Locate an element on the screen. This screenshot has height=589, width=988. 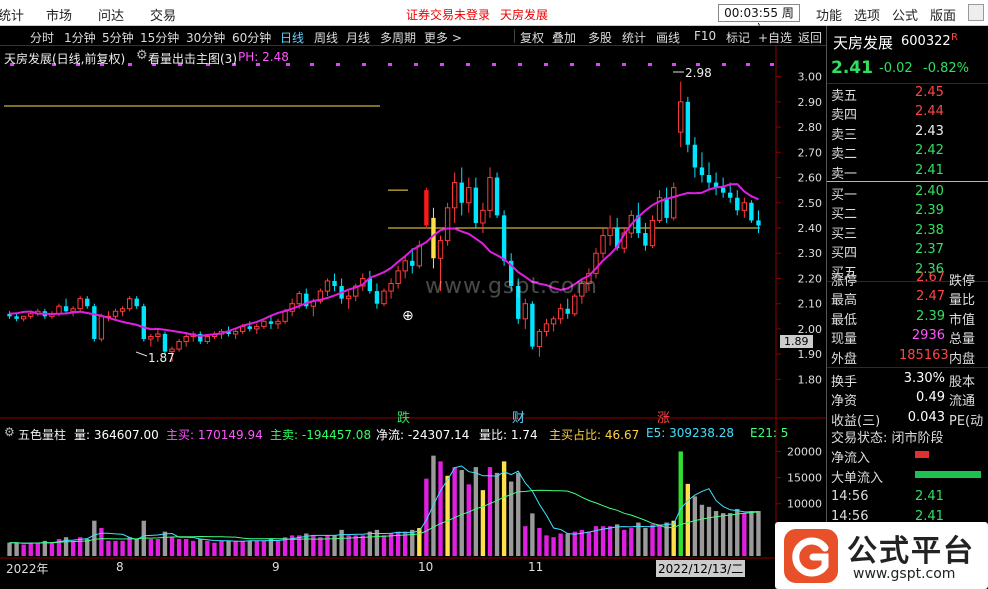
ask-row: 卖四 2.44 is located at coordinates (907, 113).